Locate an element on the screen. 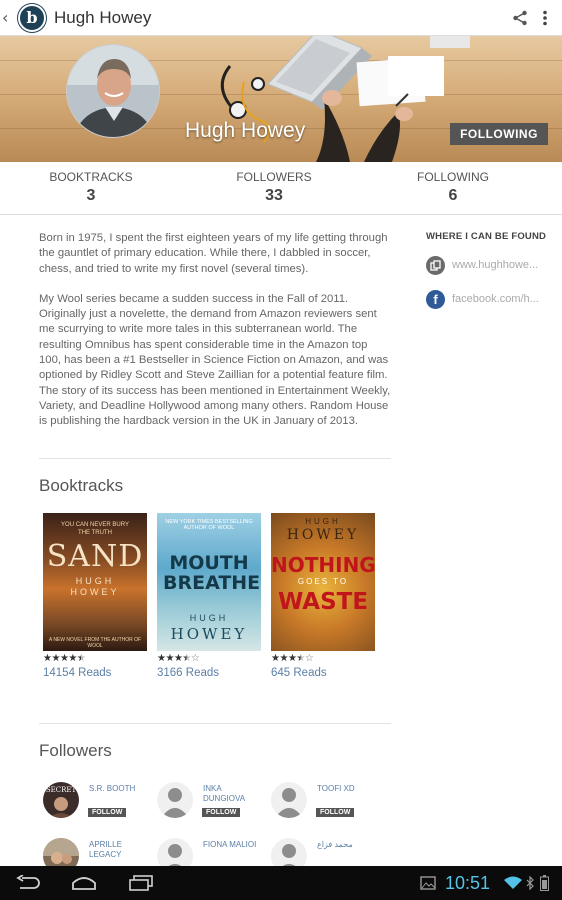 This screenshot has height=900, width=562. cover-footer: A NEW NOVEL FROM THE AUTHOR OF WOOL is located at coordinates (95, 643).